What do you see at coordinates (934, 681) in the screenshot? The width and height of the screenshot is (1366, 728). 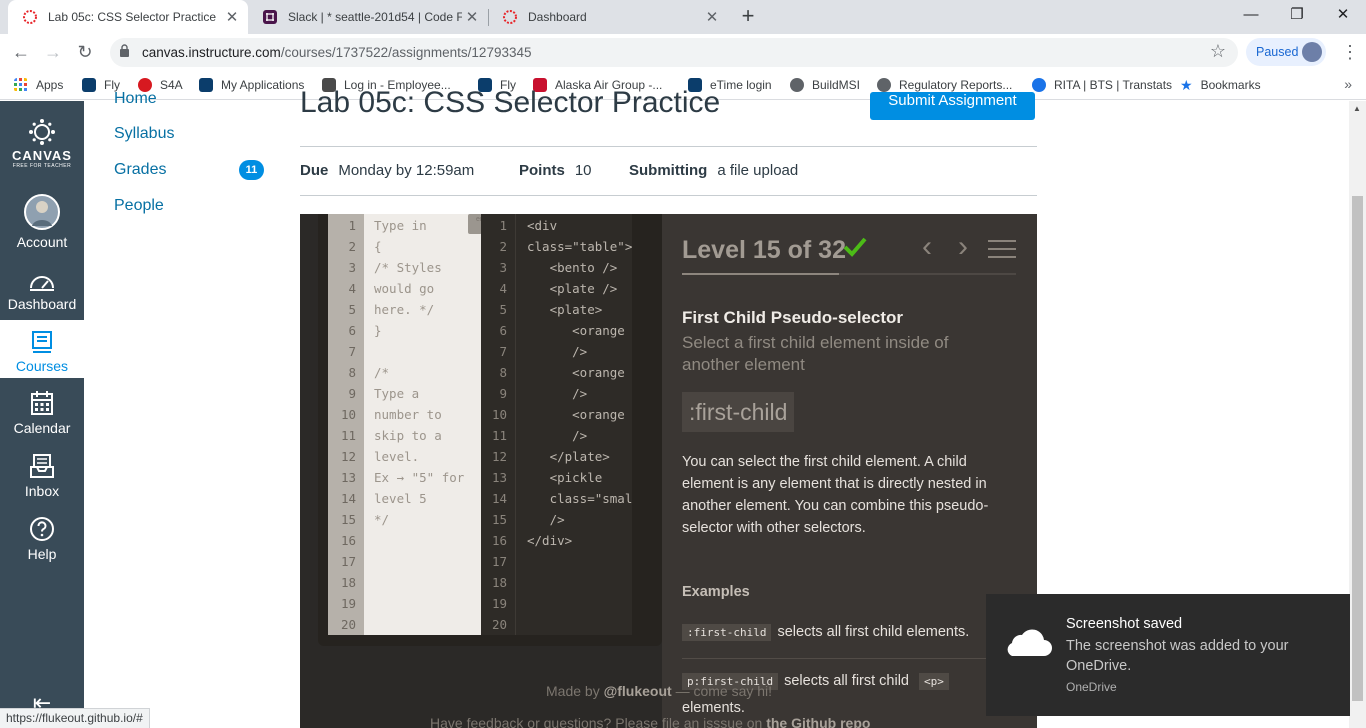 I see `example-code: <p>` at bounding box center [934, 681].